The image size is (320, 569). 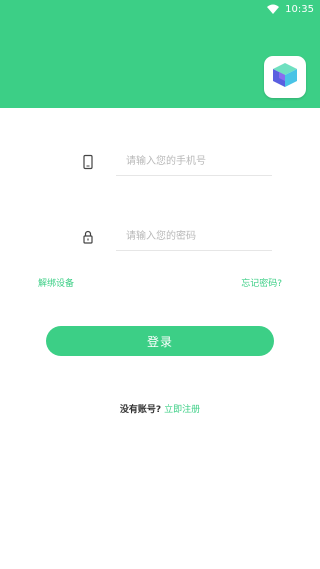 What do you see at coordinates (194, 162) in the screenshot?
I see `phone-input` at bounding box center [194, 162].